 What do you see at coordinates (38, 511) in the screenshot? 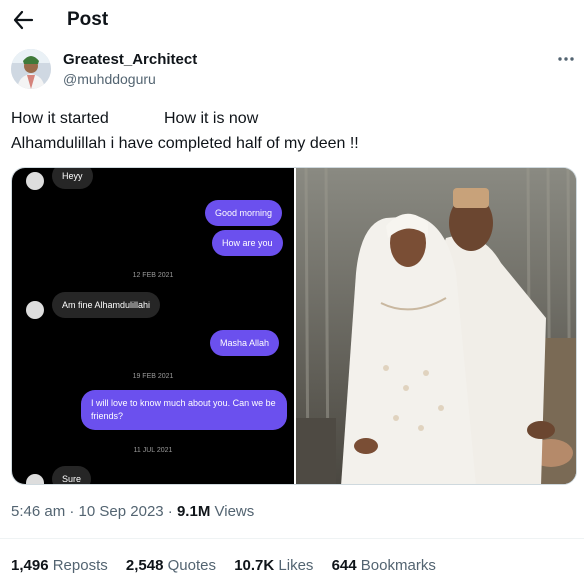
I see `post-time: 5:46 am` at bounding box center [38, 511].